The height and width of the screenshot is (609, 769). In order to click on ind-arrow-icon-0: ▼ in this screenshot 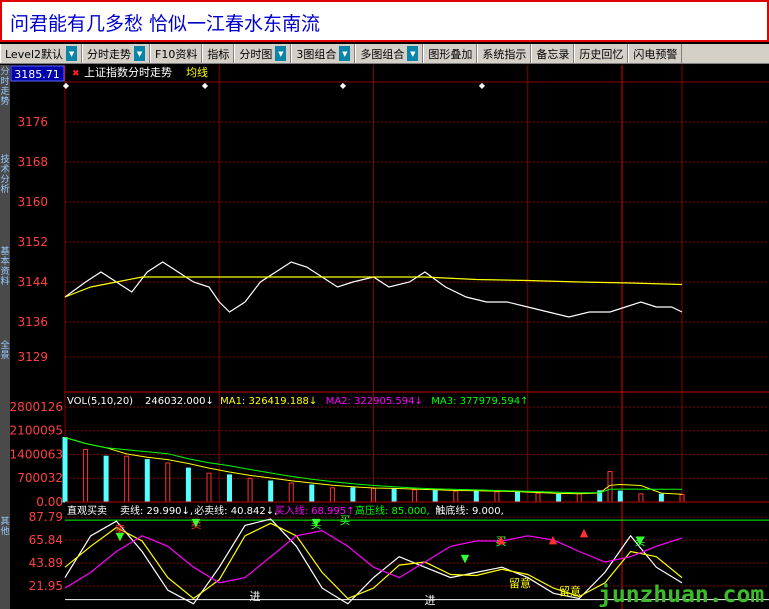, I will do `click(120, 536)`.